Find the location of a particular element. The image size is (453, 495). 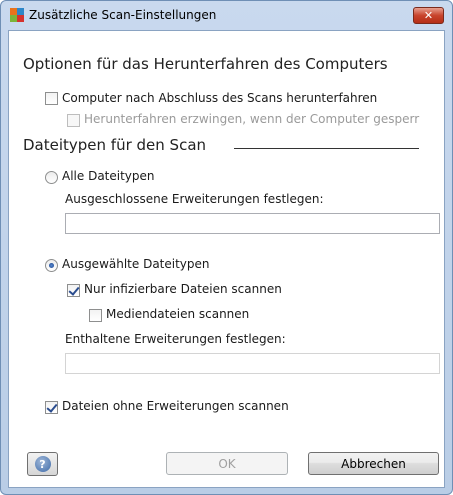

window-title: Zusätzliche Scan-Einstellungen is located at coordinates (123, 15).